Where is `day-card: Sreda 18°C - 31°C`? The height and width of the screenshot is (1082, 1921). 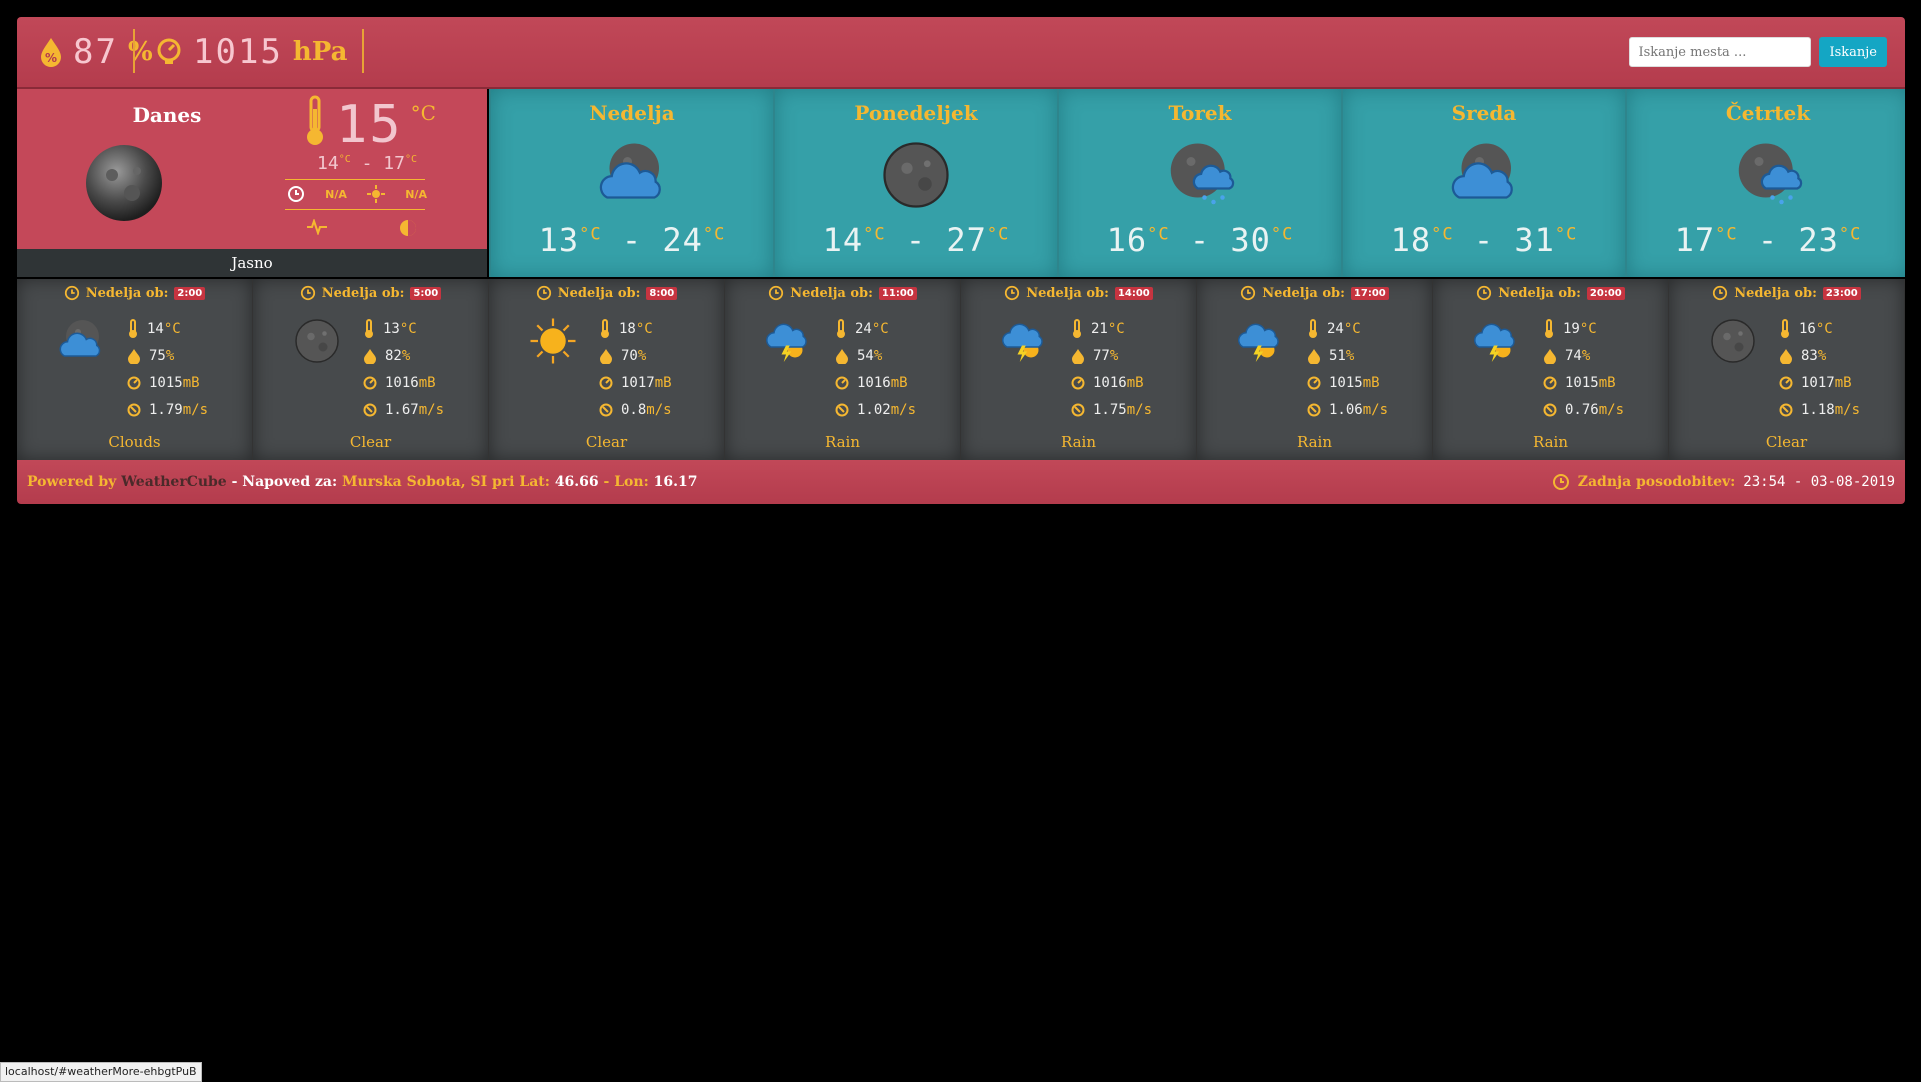 day-card: Sreda 18°C - 31°C is located at coordinates (1483, 183).